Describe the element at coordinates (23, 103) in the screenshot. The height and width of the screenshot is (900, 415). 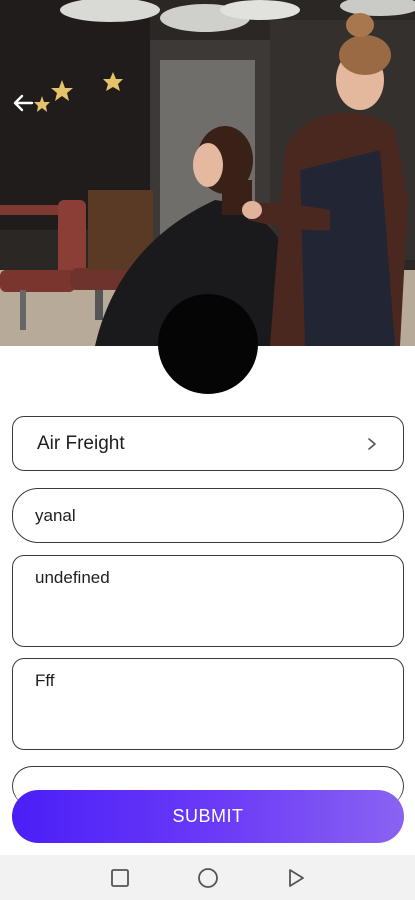
I see `arrow-left-icon` at that location.